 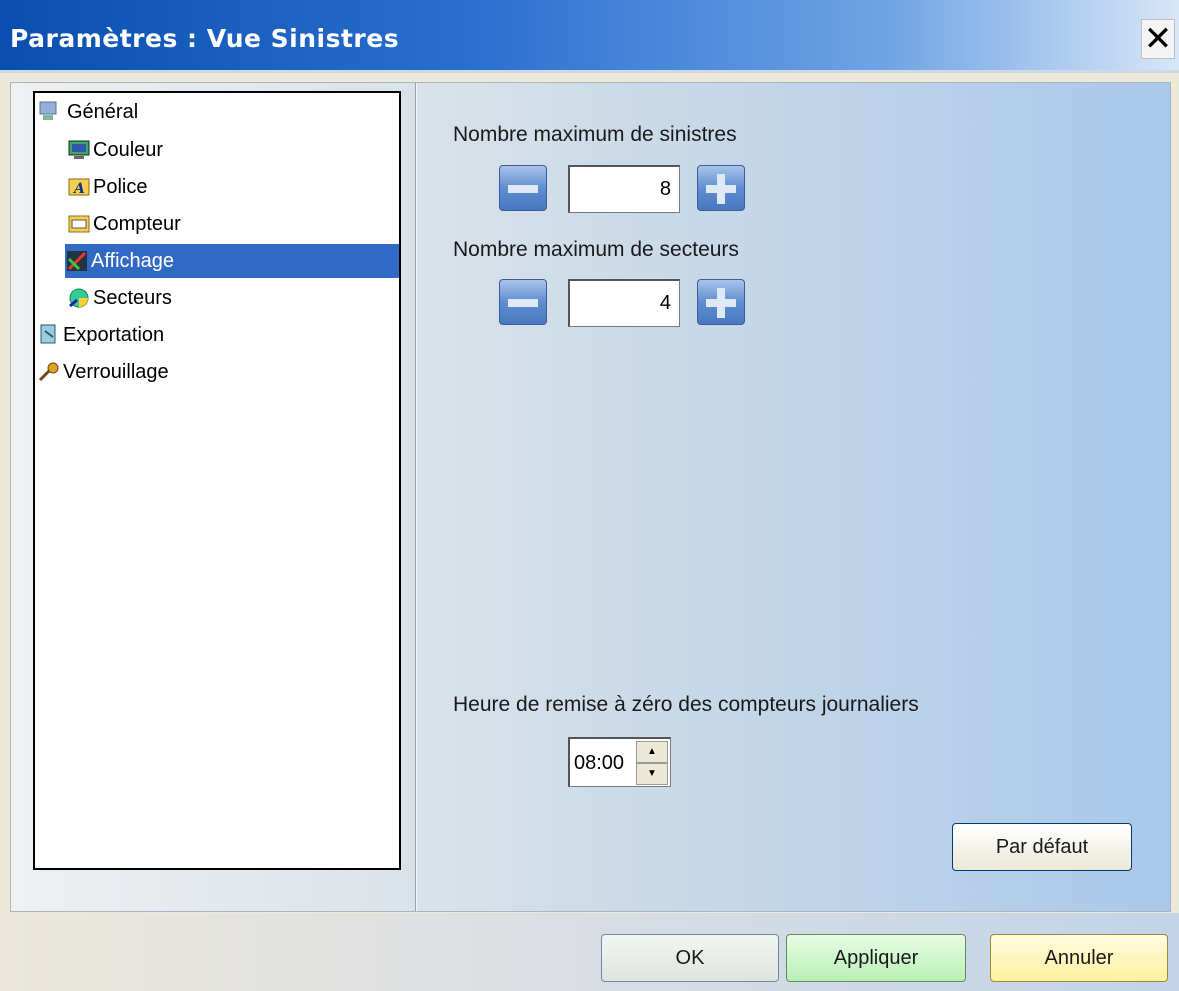 I want to click on tree-item-verrouillage: Verrouillage, so click(x=103, y=372).